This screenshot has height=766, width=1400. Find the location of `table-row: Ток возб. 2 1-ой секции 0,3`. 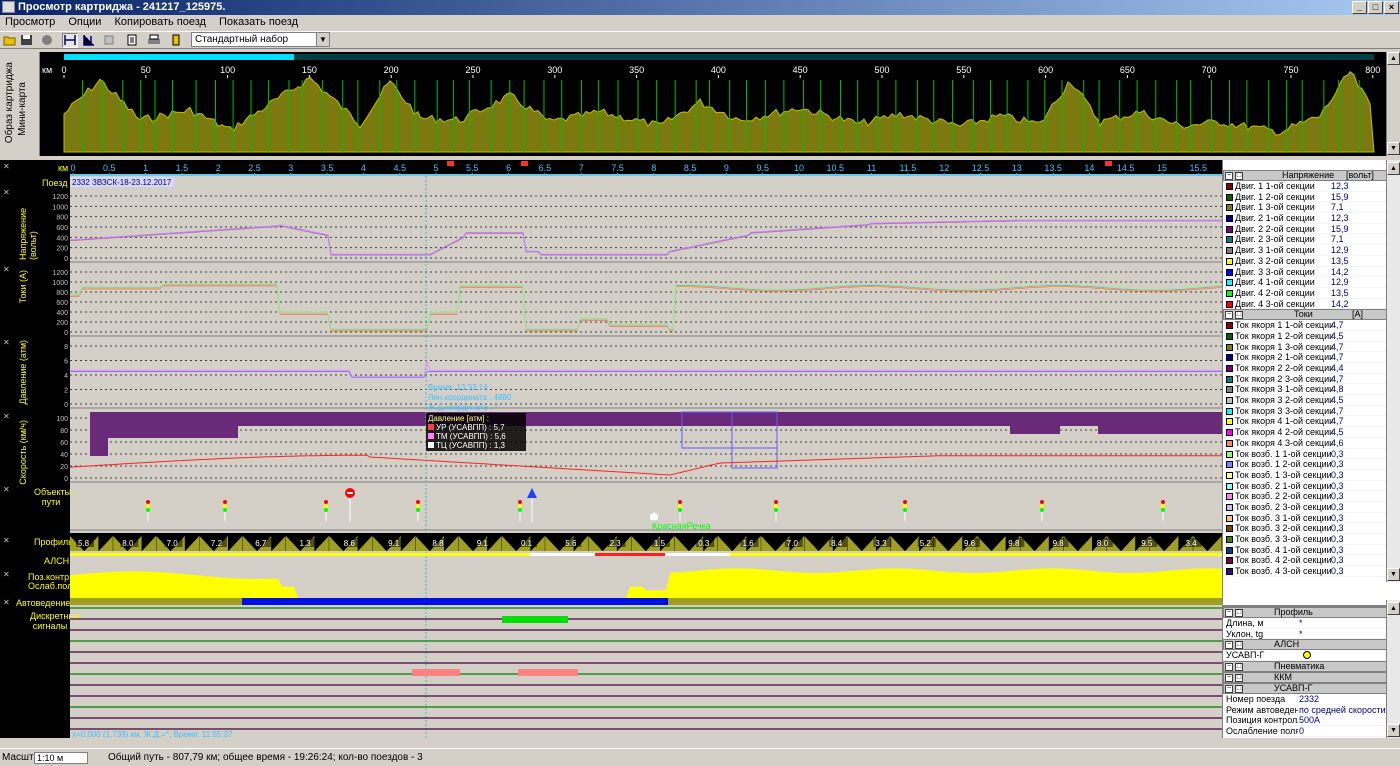

table-row: Ток возб. 2 1-ой секции 0,3 is located at coordinates (1305, 486).